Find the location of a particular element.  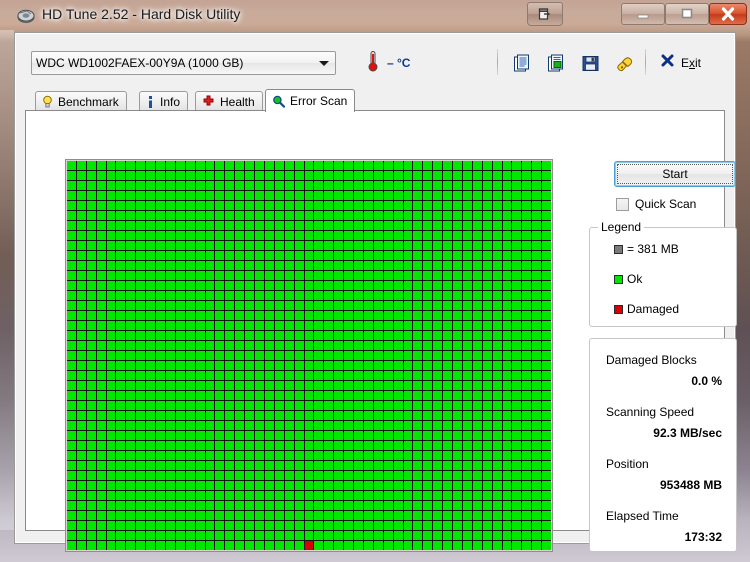

options-icon is located at coordinates (624, 63).